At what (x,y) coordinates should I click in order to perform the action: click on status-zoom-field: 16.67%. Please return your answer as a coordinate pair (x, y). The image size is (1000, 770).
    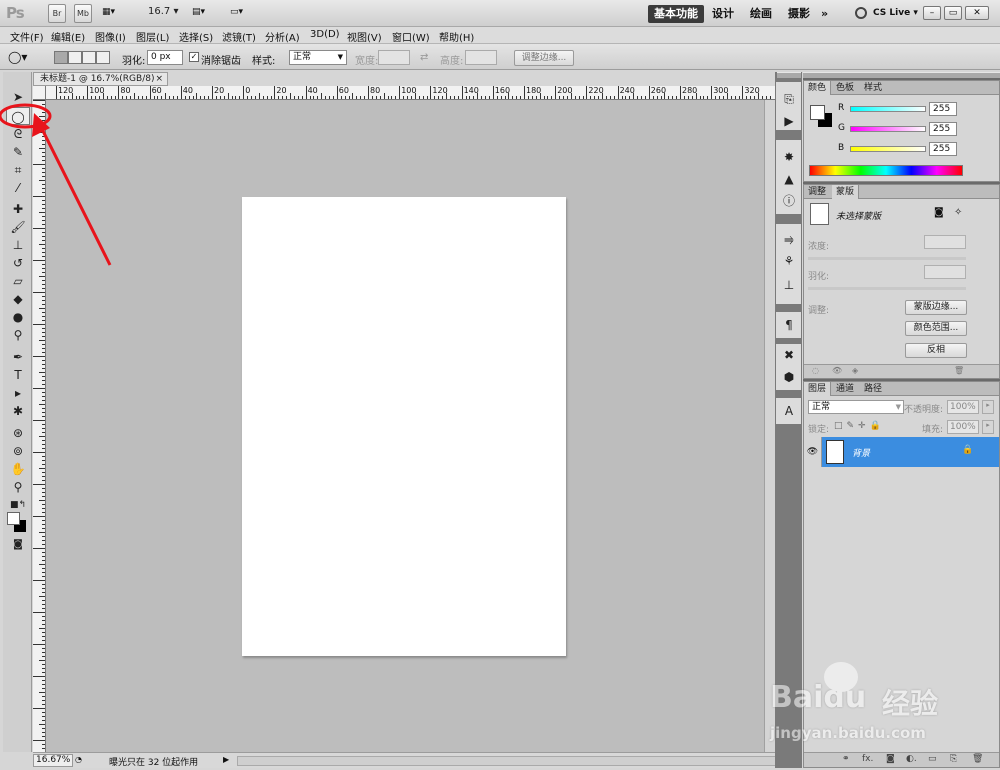
    Looking at the image, I should click on (53, 760).